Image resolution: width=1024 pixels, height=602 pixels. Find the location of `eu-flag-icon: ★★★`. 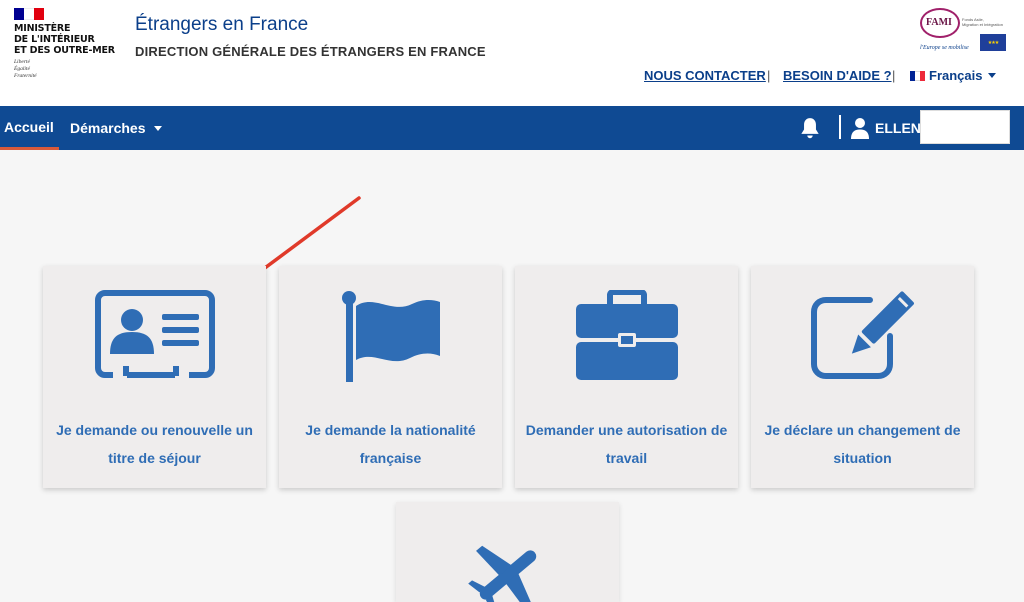

eu-flag-icon: ★★★ is located at coordinates (993, 42).